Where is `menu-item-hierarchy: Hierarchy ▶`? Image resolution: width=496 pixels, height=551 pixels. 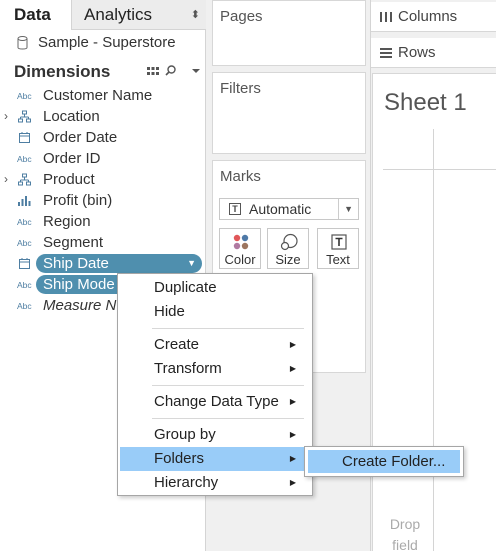
menu-item-hierarchy: Hierarchy ▶ is located at coordinates (215, 483).